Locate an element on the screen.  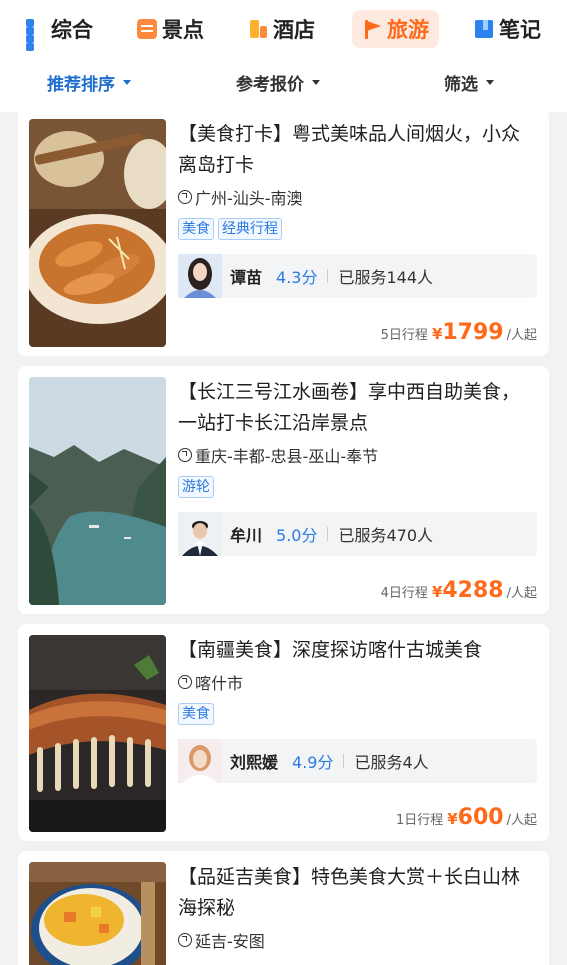
guide-served: 已服务144人 is located at coordinates (386, 277).